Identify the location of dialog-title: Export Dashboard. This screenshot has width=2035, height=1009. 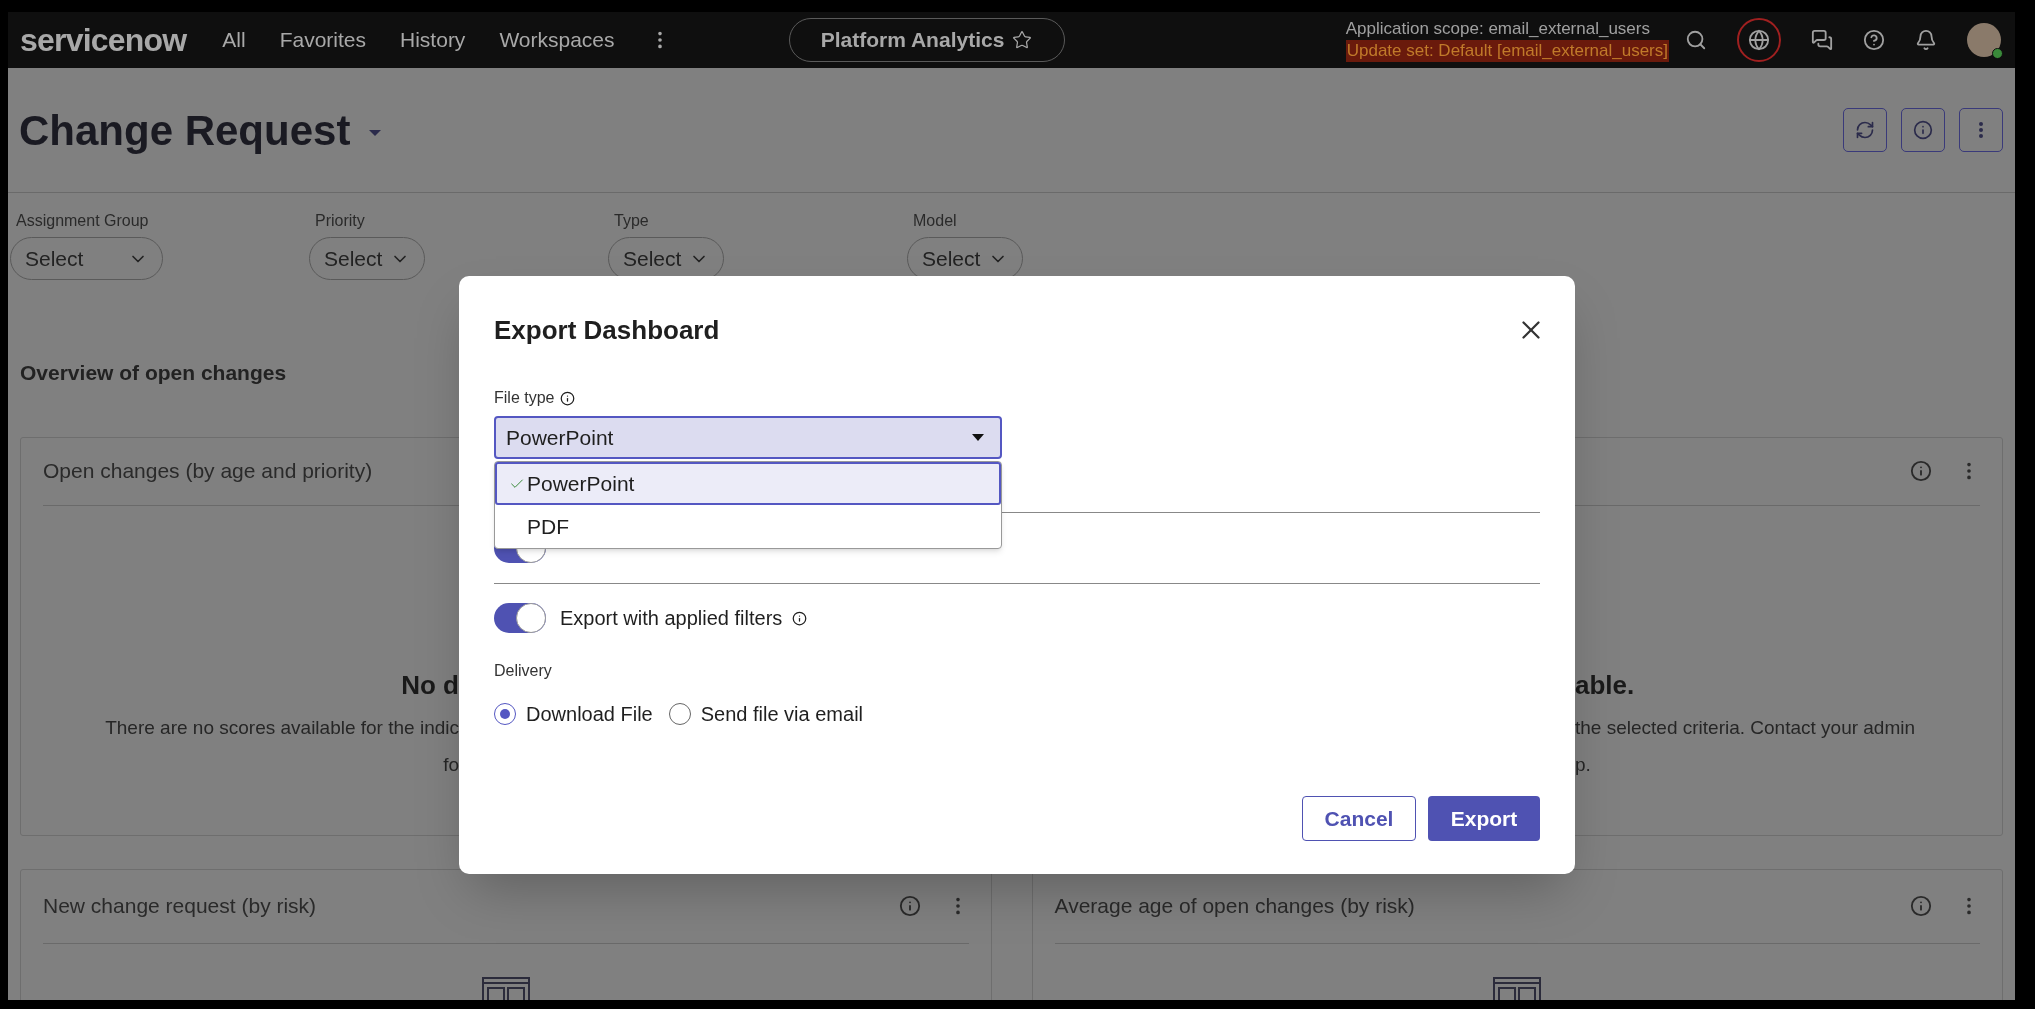
(607, 330).